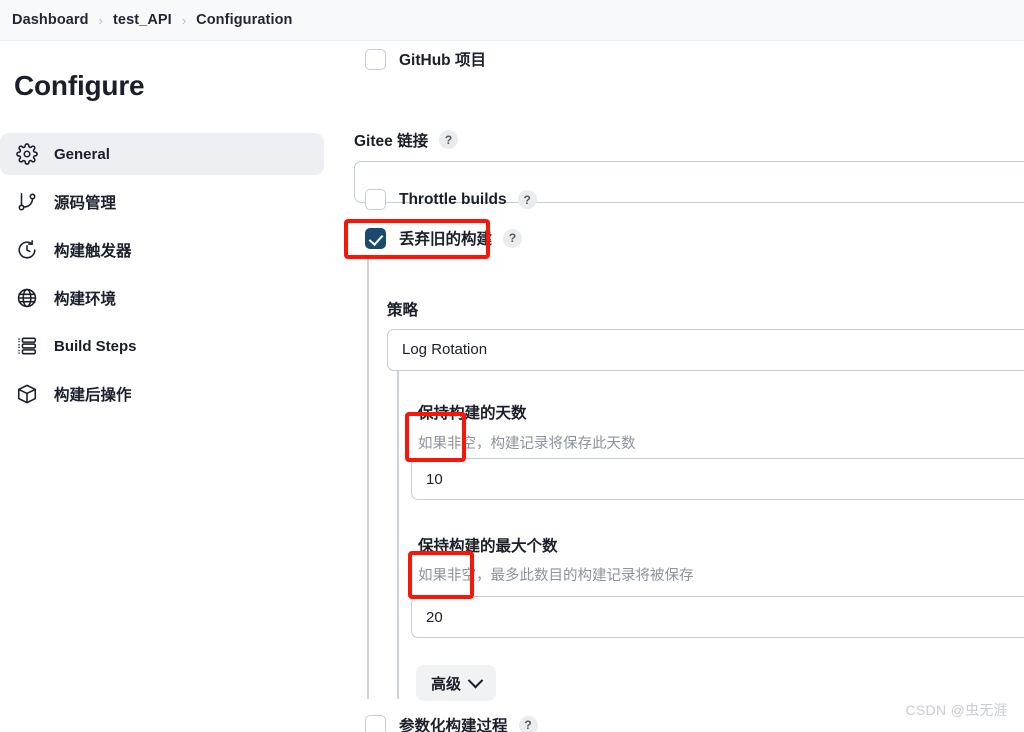 This screenshot has height=732, width=1024. I want to click on sidebar-item-build-steps: Build Steps, so click(162, 346).